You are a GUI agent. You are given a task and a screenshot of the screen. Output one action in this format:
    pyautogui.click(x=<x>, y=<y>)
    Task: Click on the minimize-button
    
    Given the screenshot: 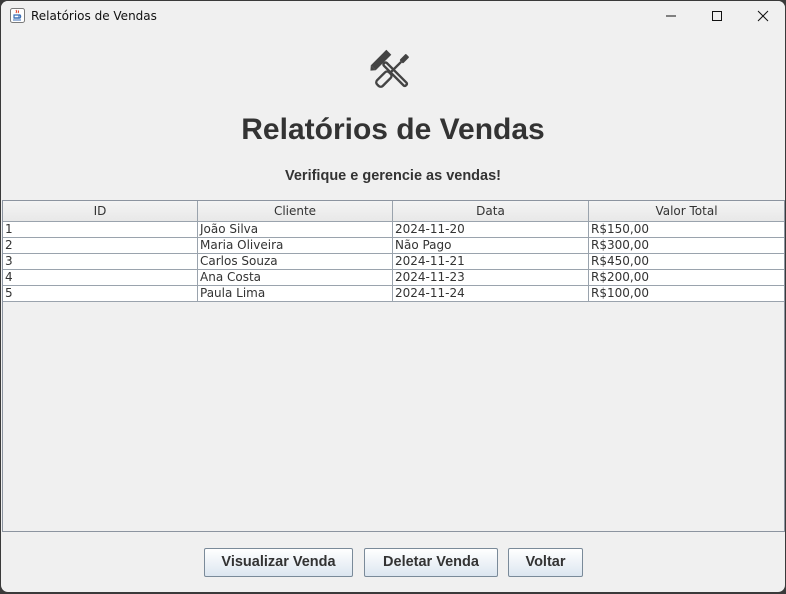 What is the action you would take?
    pyautogui.click(x=671, y=16)
    